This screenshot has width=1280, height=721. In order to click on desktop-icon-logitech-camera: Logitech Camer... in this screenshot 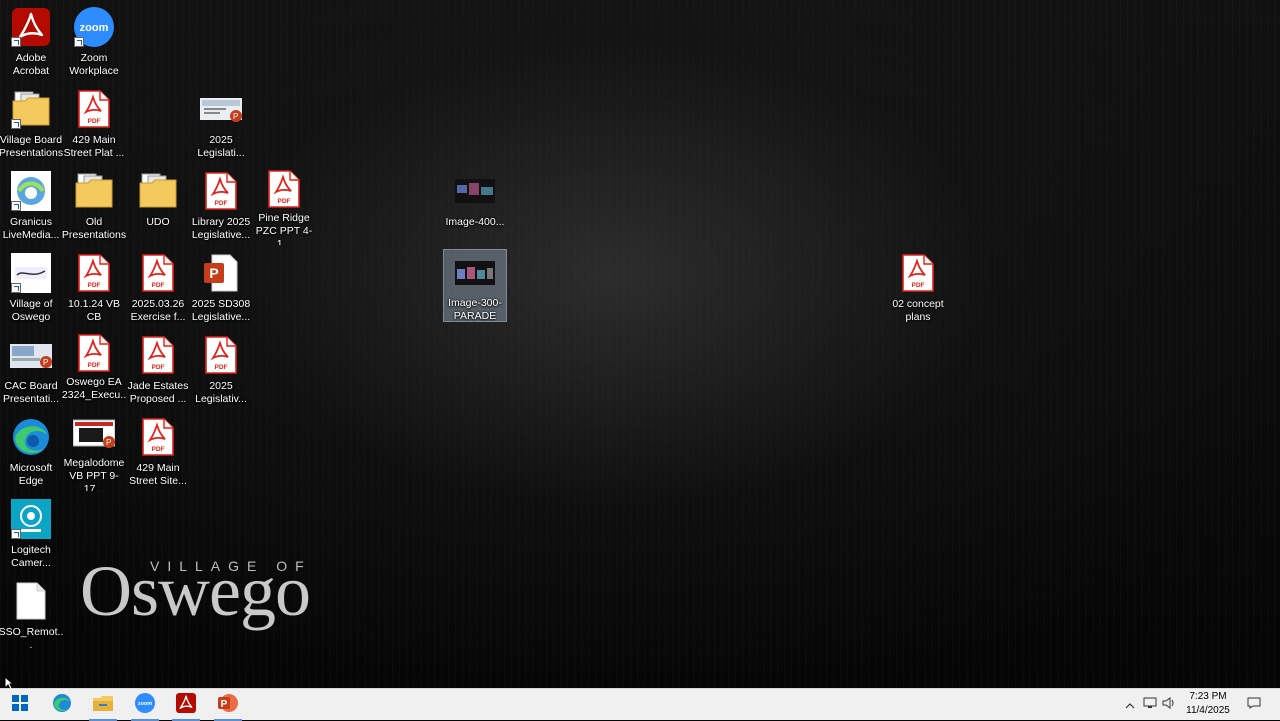, I will do `click(31, 534)`.